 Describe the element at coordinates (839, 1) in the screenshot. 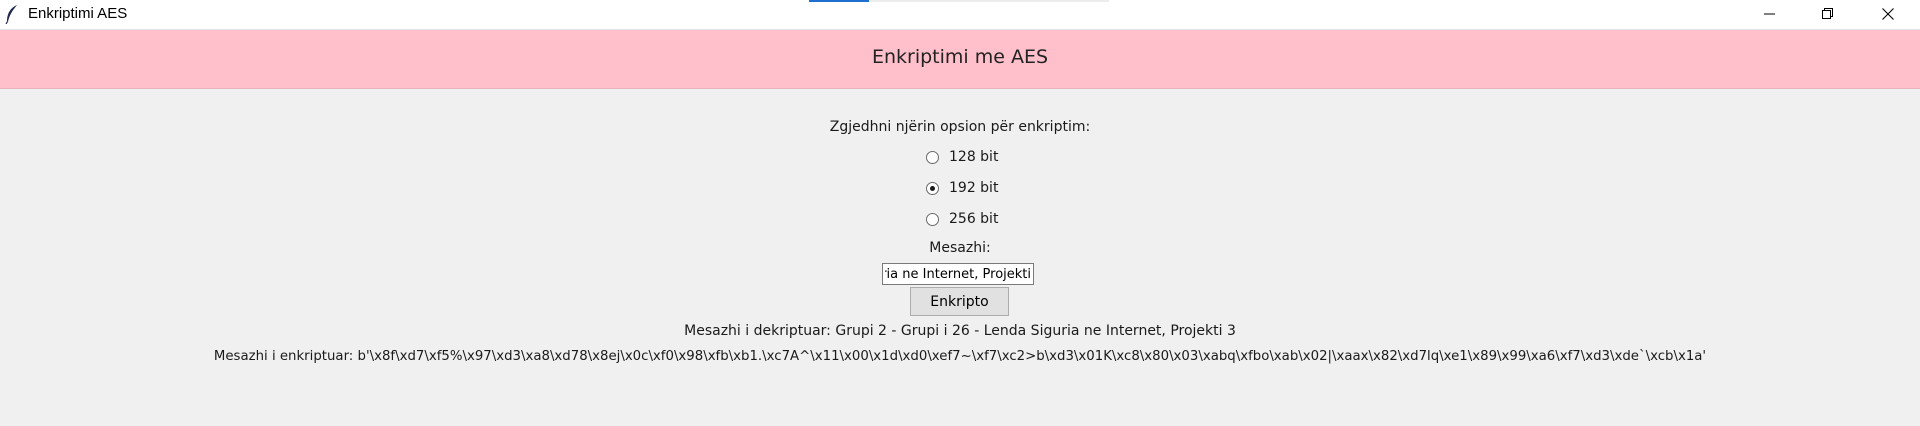

I see `title-strip-accent` at that location.